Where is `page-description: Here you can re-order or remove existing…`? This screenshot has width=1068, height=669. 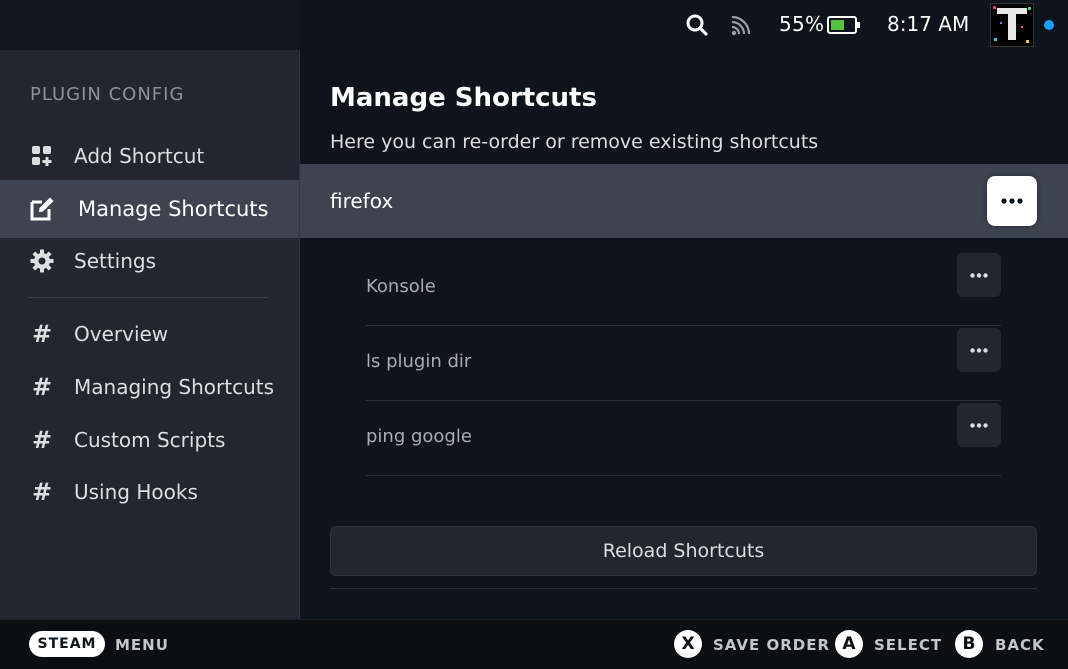 page-description: Here you can re-order or remove existing… is located at coordinates (574, 142).